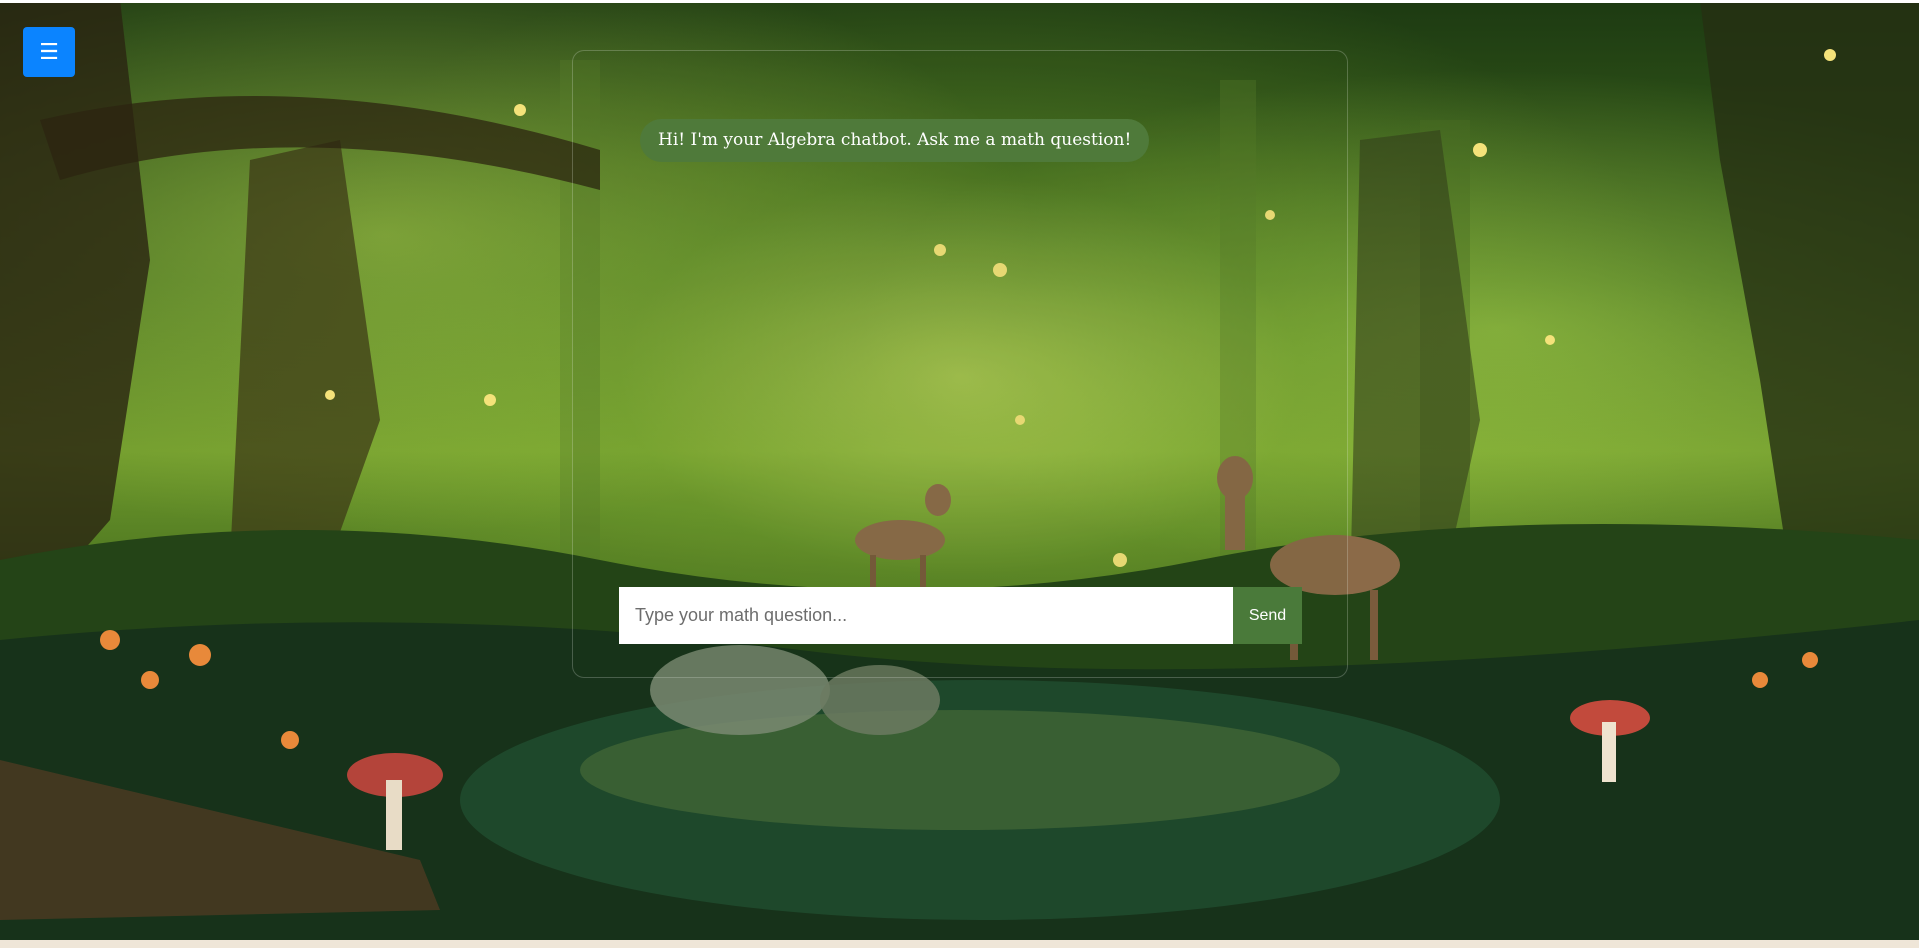  What do you see at coordinates (926, 615) in the screenshot?
I see `math-question-input` at bounding box center [926, 615].